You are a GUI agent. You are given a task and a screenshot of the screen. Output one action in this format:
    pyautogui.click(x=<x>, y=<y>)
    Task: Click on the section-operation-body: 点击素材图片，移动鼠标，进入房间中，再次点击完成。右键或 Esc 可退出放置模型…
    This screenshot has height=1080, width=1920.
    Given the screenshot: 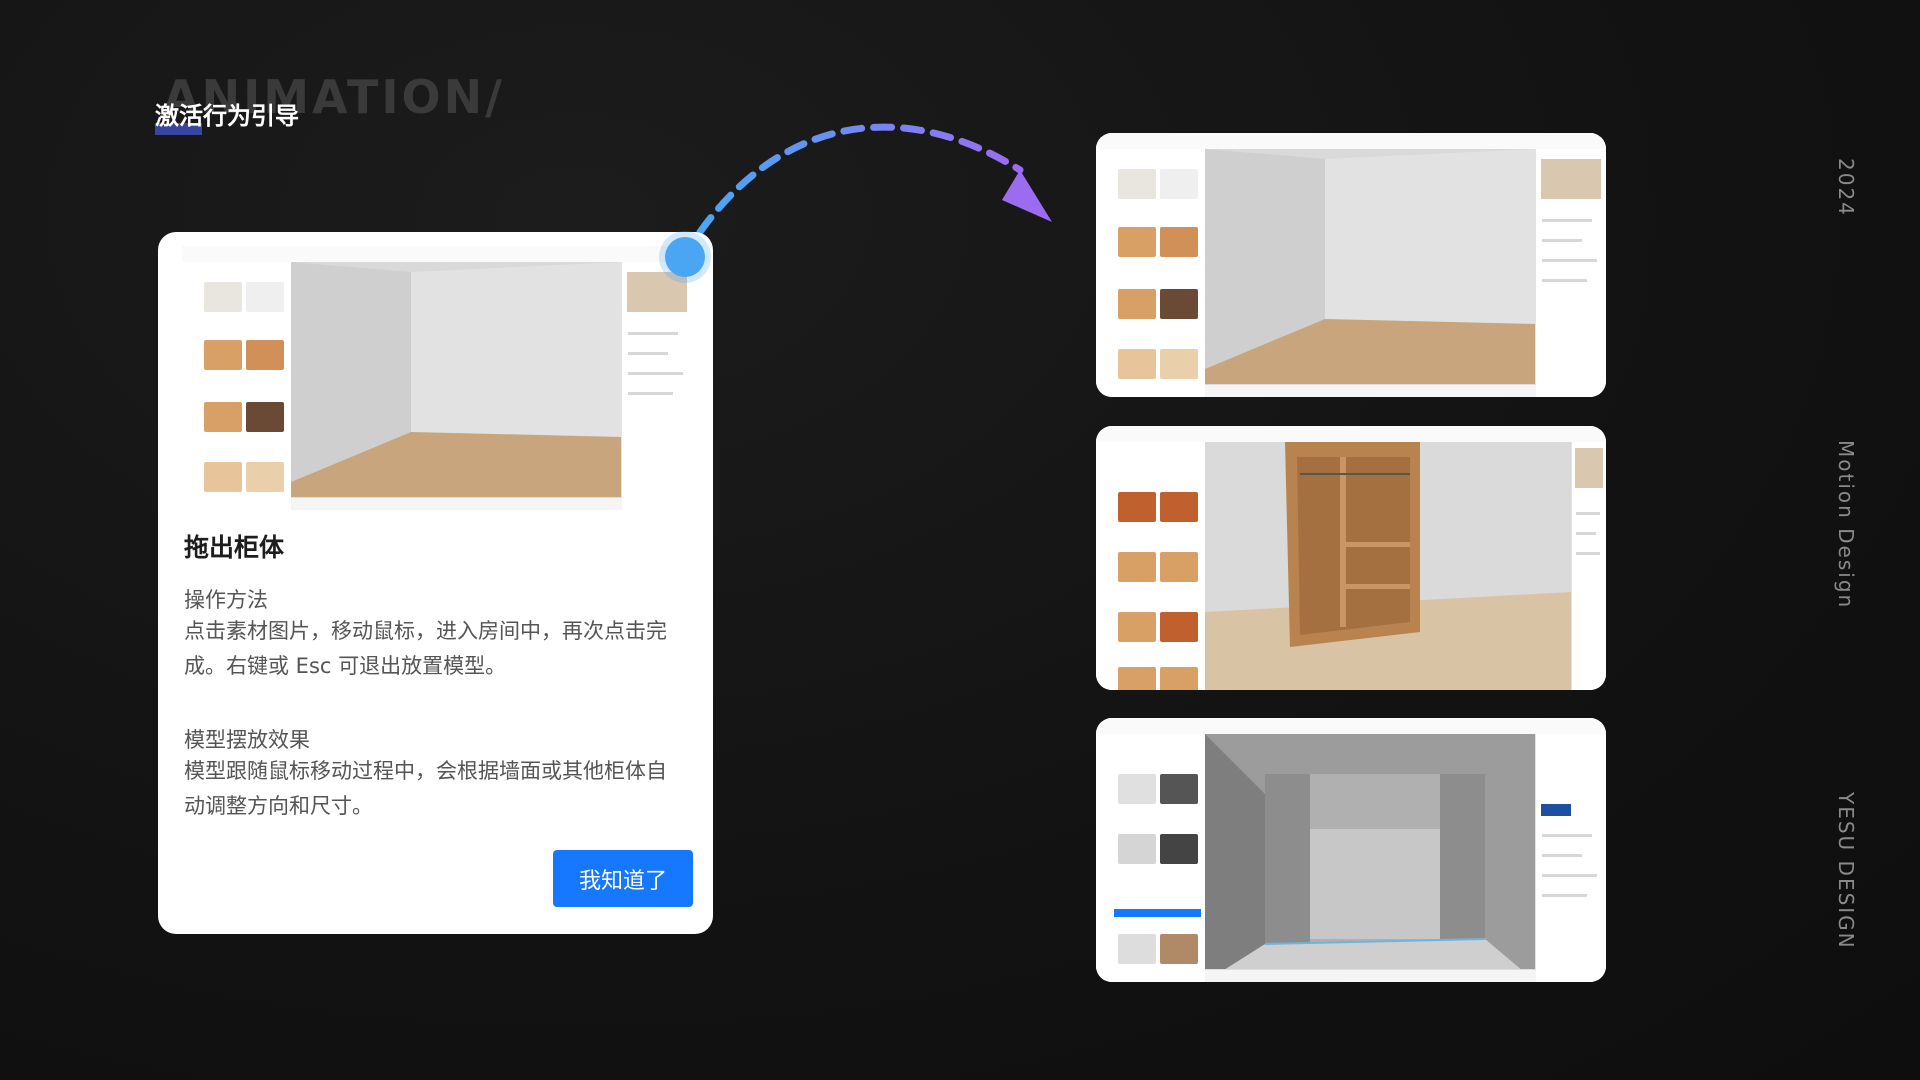 What is the action you would take?
    pyautogui.click(x=425, y=648)
    